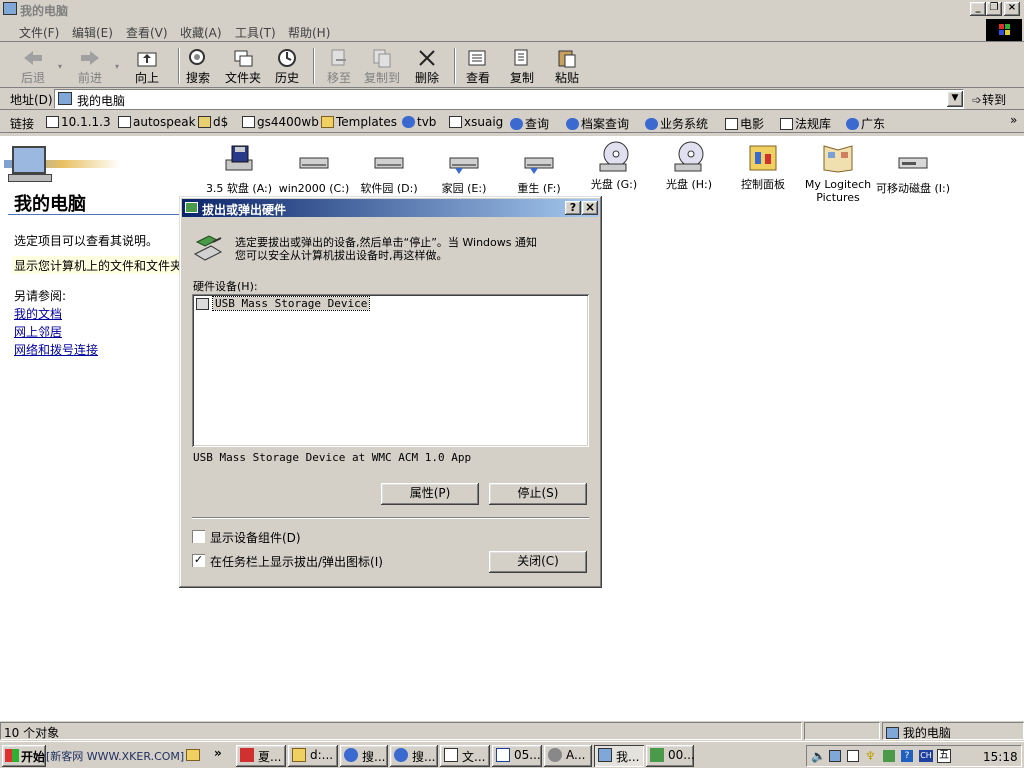  Describe the element at coordinates (529, 123) in the screenshot. I see `link-item: 查询` at that location.